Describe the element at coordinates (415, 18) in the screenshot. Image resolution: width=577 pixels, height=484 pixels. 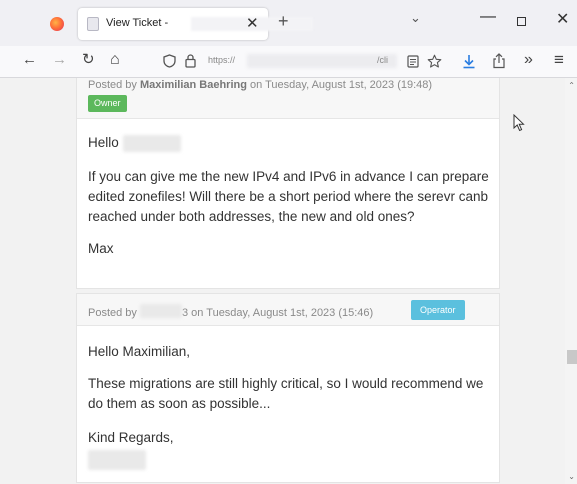
I see `list-all-tabs-button: ⌄` at that location.